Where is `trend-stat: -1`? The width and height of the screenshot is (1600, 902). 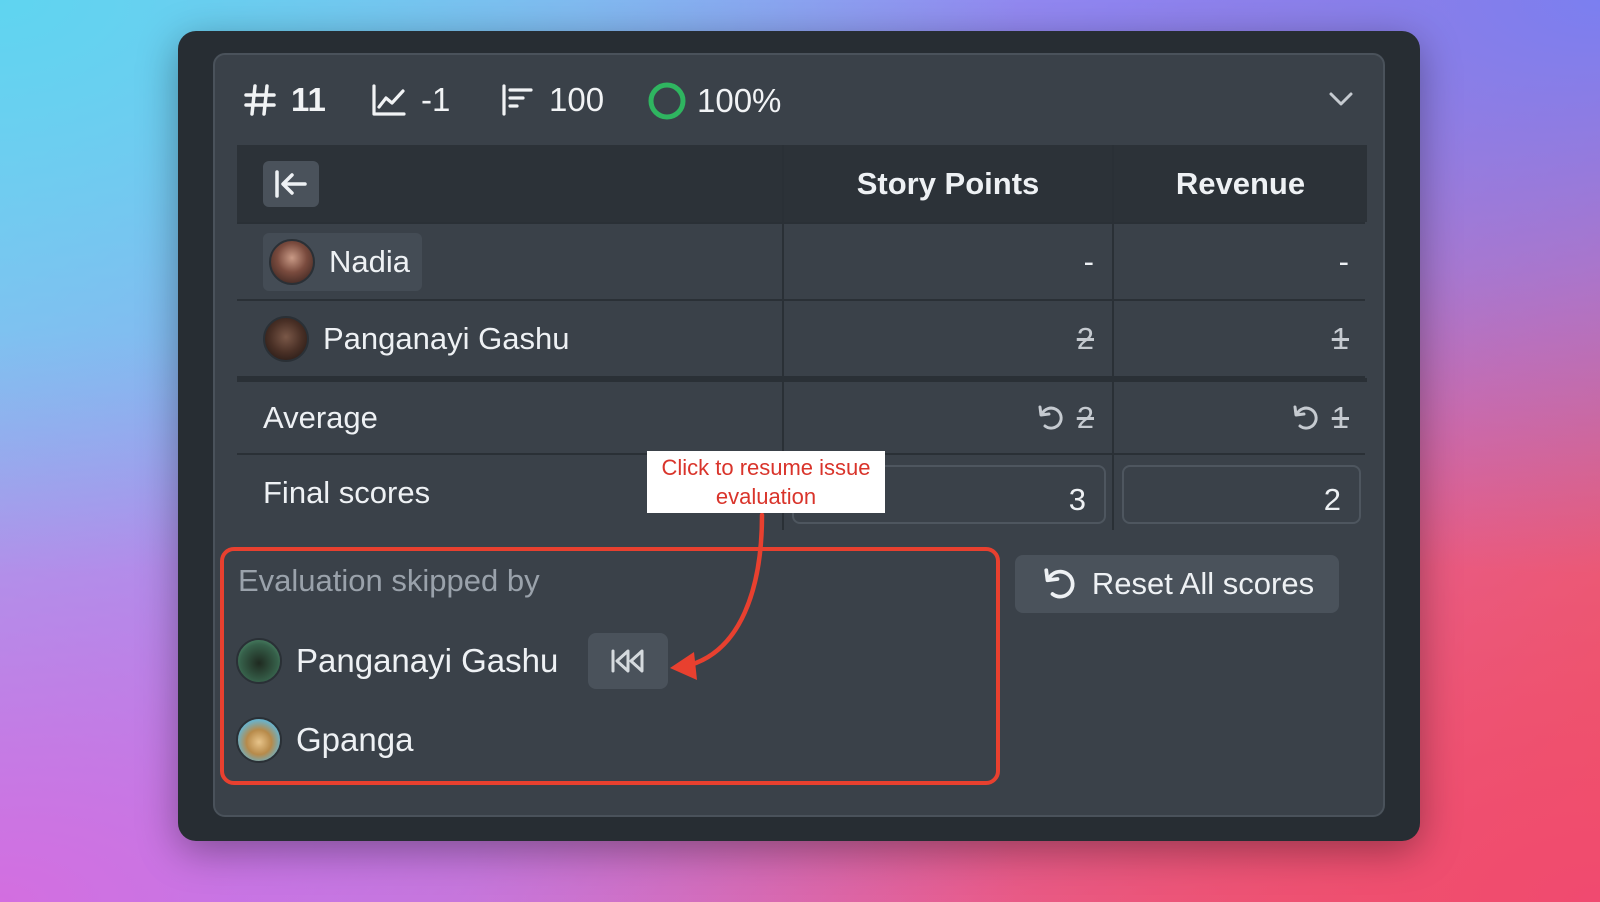
trend-stat: -1 is located at coordinates (410, 100).